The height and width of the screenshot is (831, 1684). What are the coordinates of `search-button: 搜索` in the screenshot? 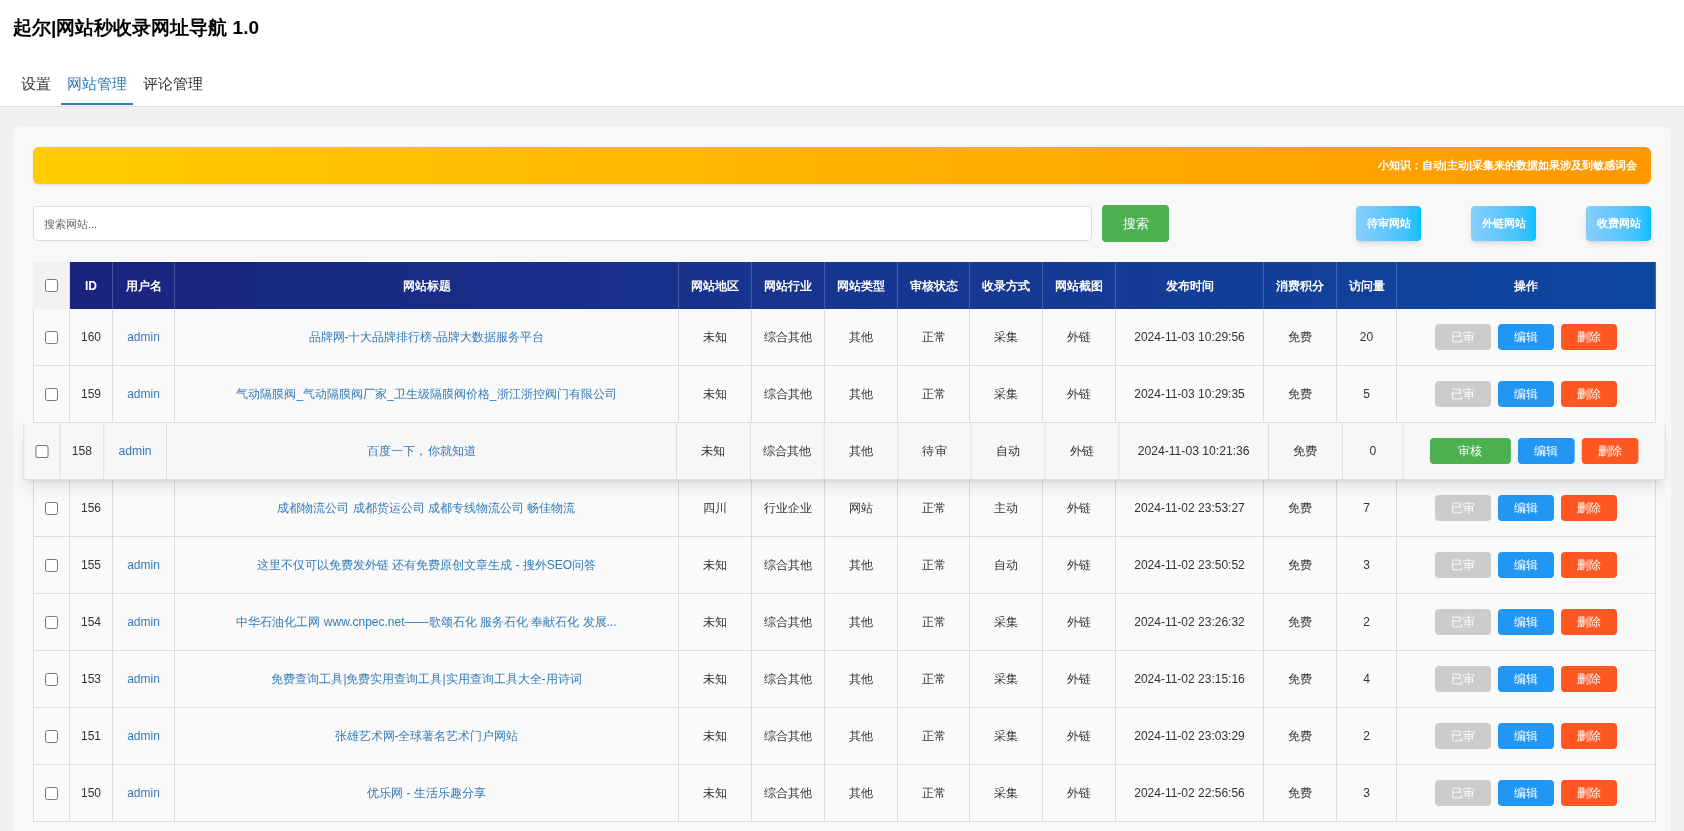 It's located at (1135, 223).